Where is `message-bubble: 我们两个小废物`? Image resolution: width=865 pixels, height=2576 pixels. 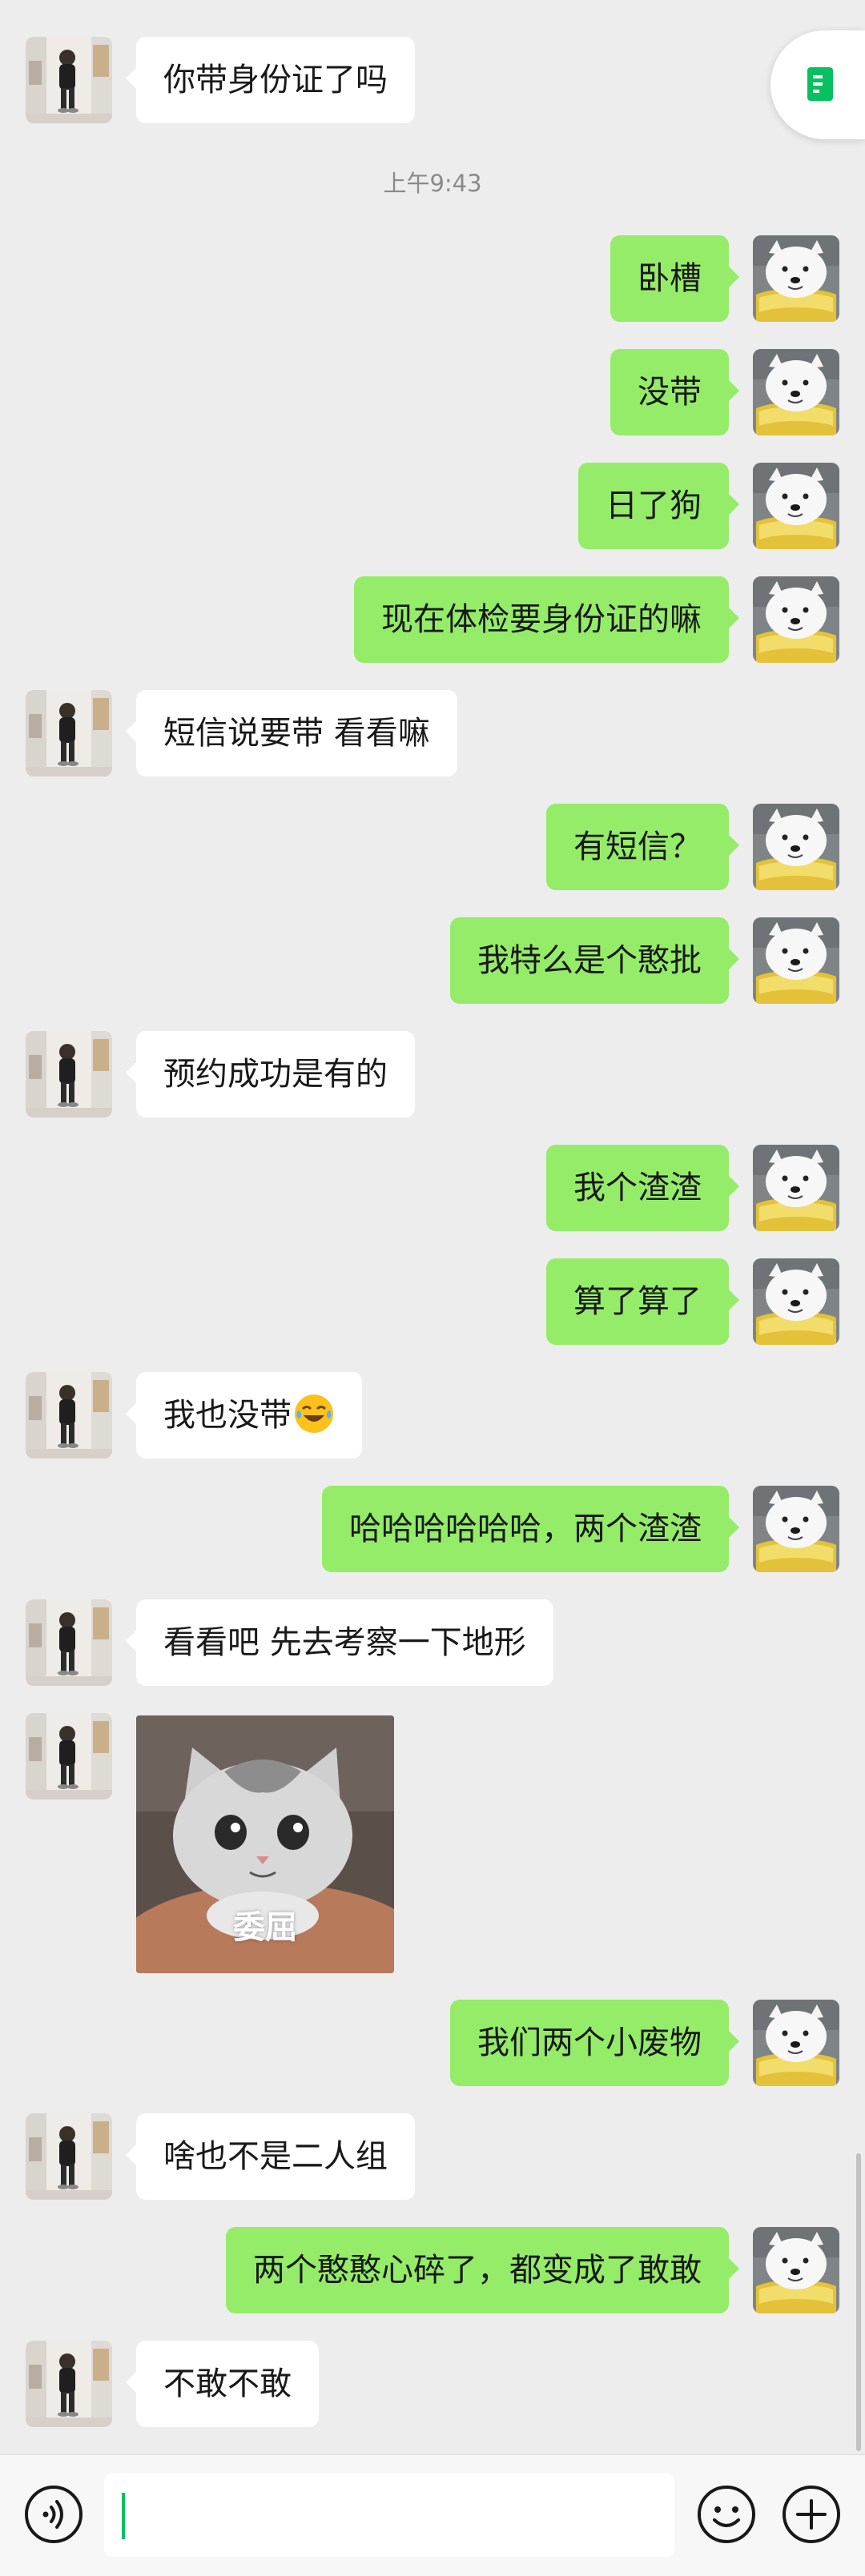 message-bubble: 我们两个小废物 is located at coordinates (594, 2043).